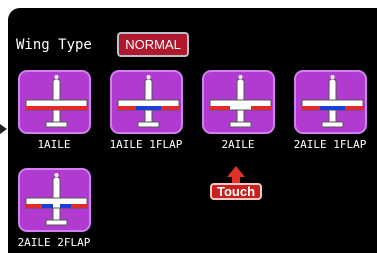  What do you see at coordinates (330, 144) in the screenshot?
I see `option-2aile-1flap-label: 2AILE 1FLAP` at bounding box center [330, 144].